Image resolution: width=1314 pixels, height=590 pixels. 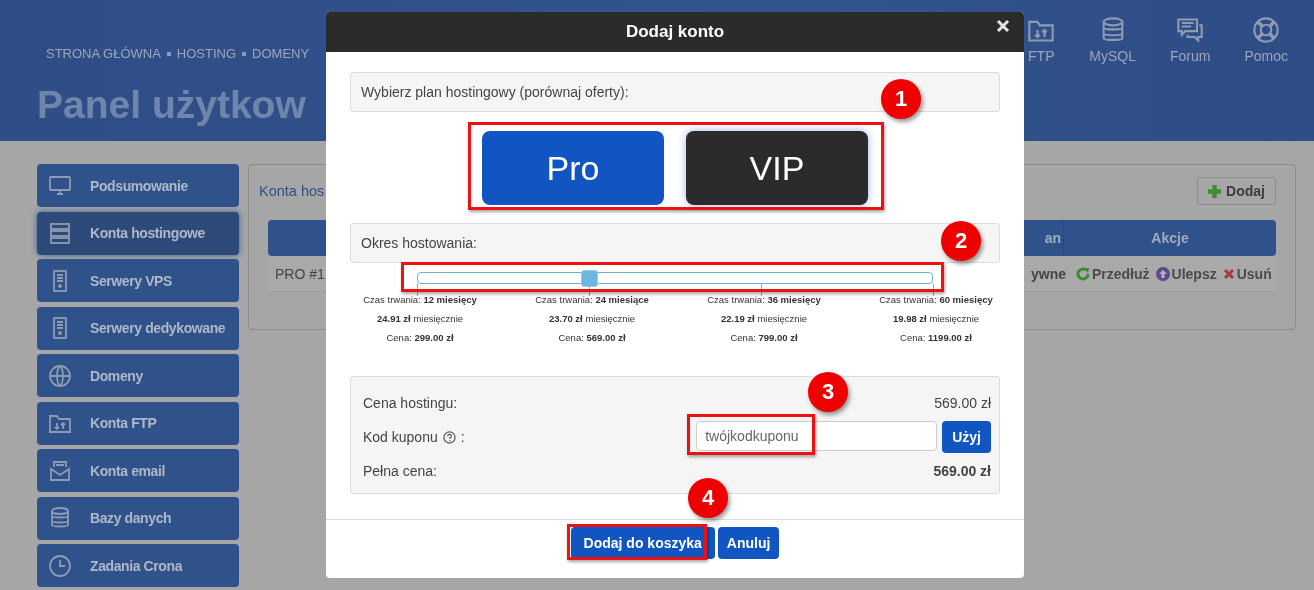 I want to click on duration-text: Czas trwania: 24 miesiące, so click(x=592, y=299).